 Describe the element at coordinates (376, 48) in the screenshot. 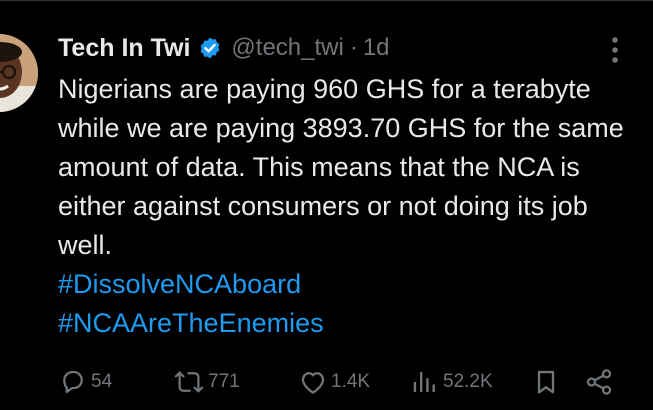

I see `timestamp: 1d` at that location.